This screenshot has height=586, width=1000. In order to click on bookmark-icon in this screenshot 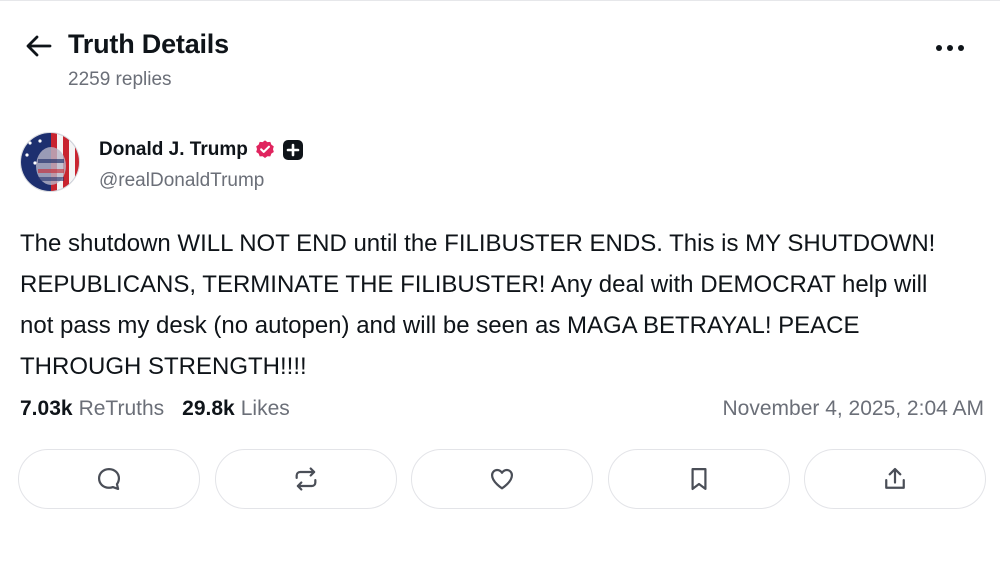, I will do `click(698, 479)`.